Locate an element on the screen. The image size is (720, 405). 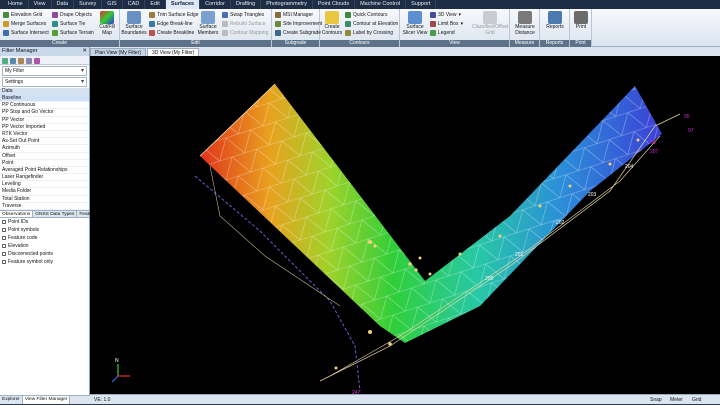
list-item: Point is located at coordinates (44, 163).